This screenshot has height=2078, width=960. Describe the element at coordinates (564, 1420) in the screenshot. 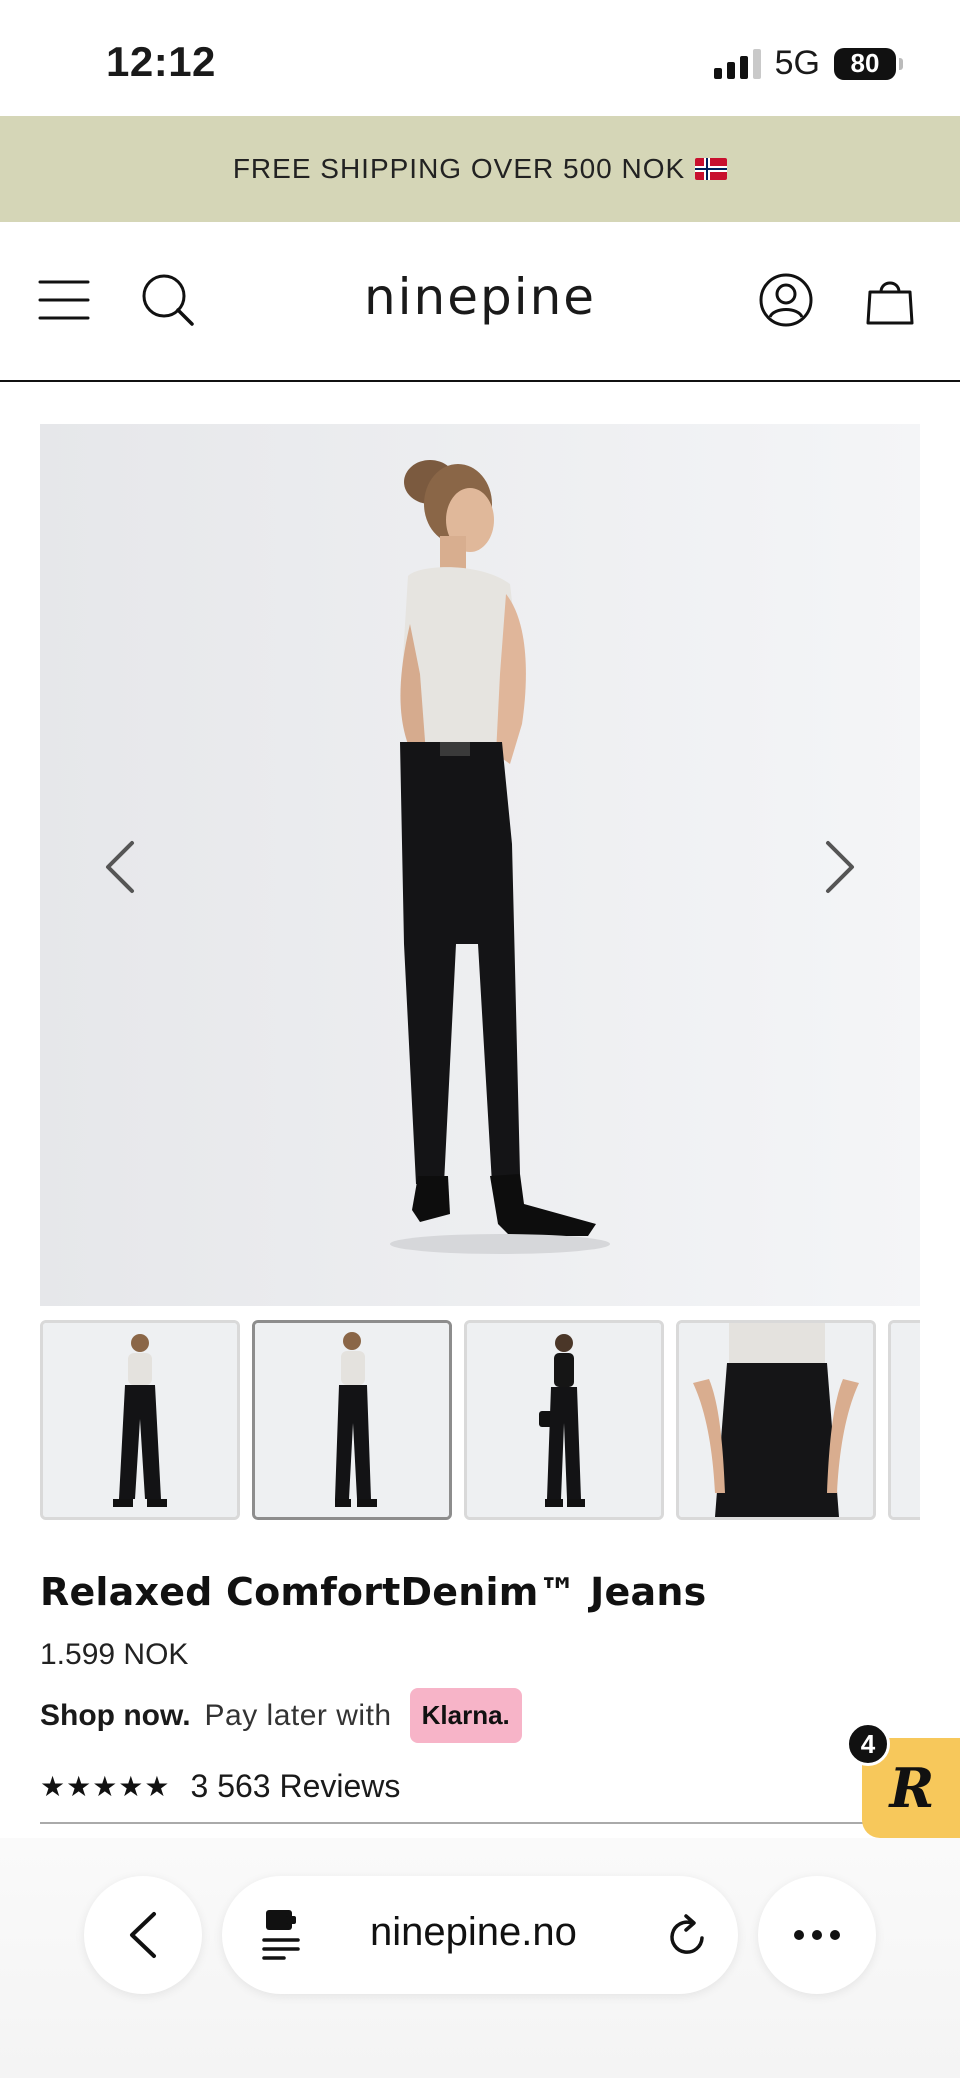

I see `thumbnail-styled` at that location.